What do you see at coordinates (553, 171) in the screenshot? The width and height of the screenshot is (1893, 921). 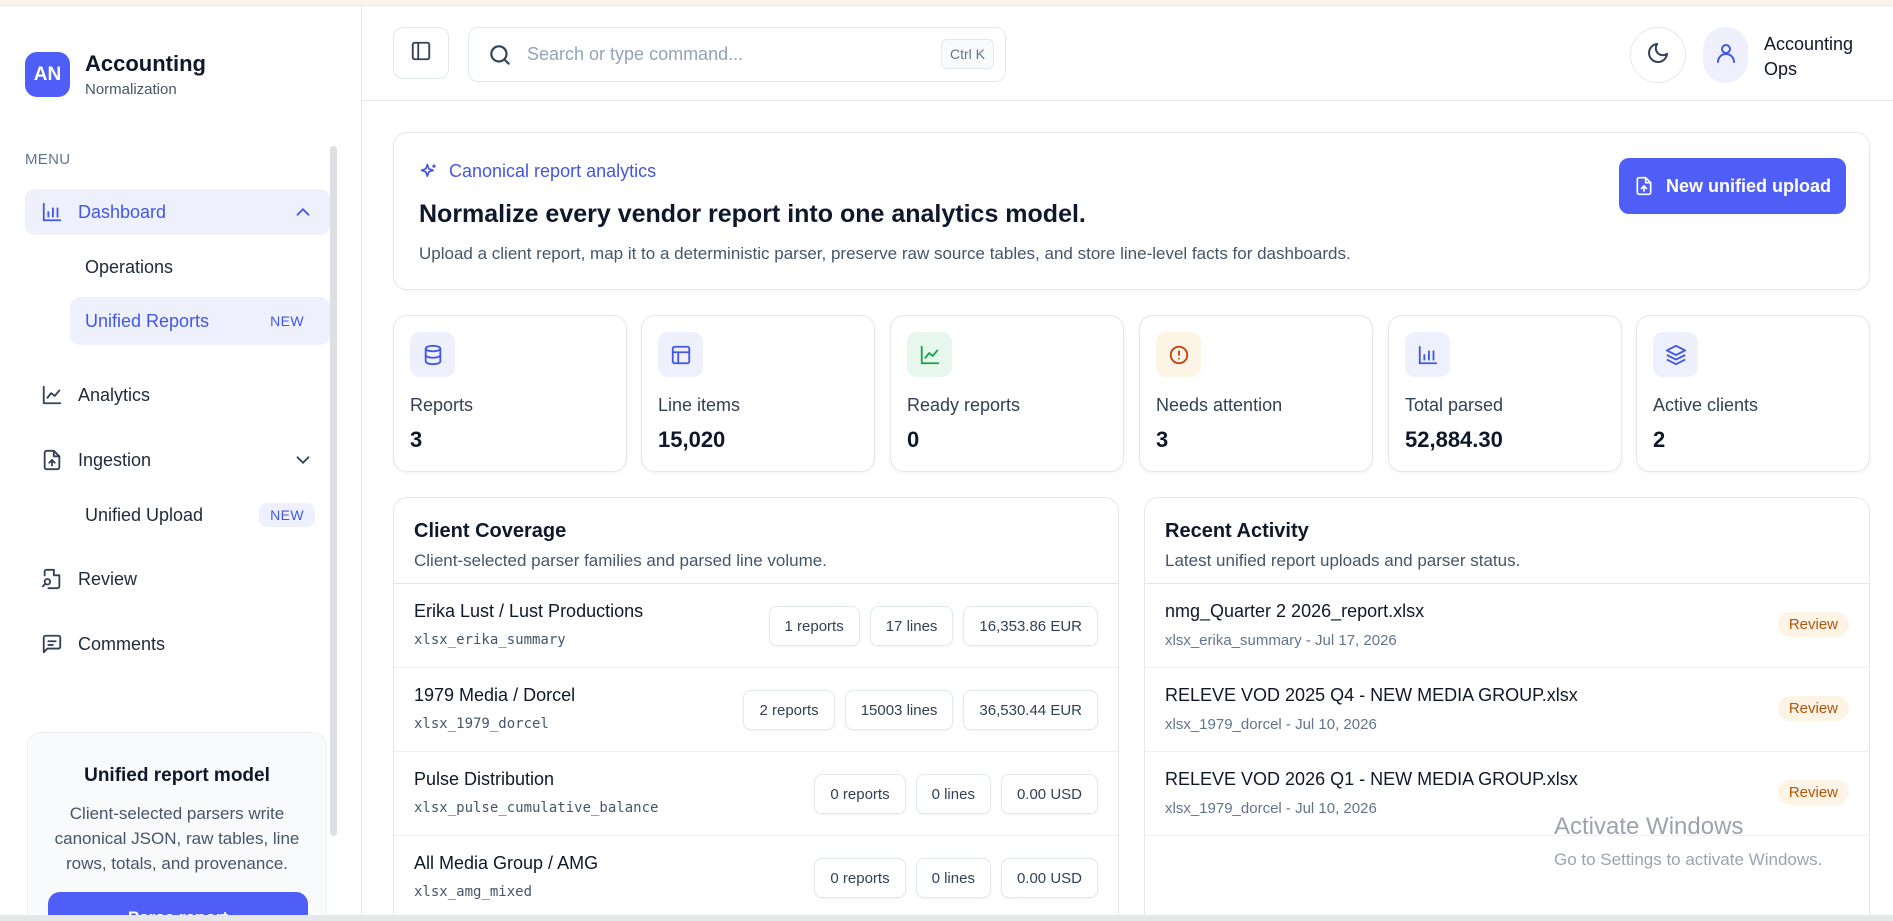 I see `hero-kicker-text: Canonical report analytics` at bounding box center [553, 171].